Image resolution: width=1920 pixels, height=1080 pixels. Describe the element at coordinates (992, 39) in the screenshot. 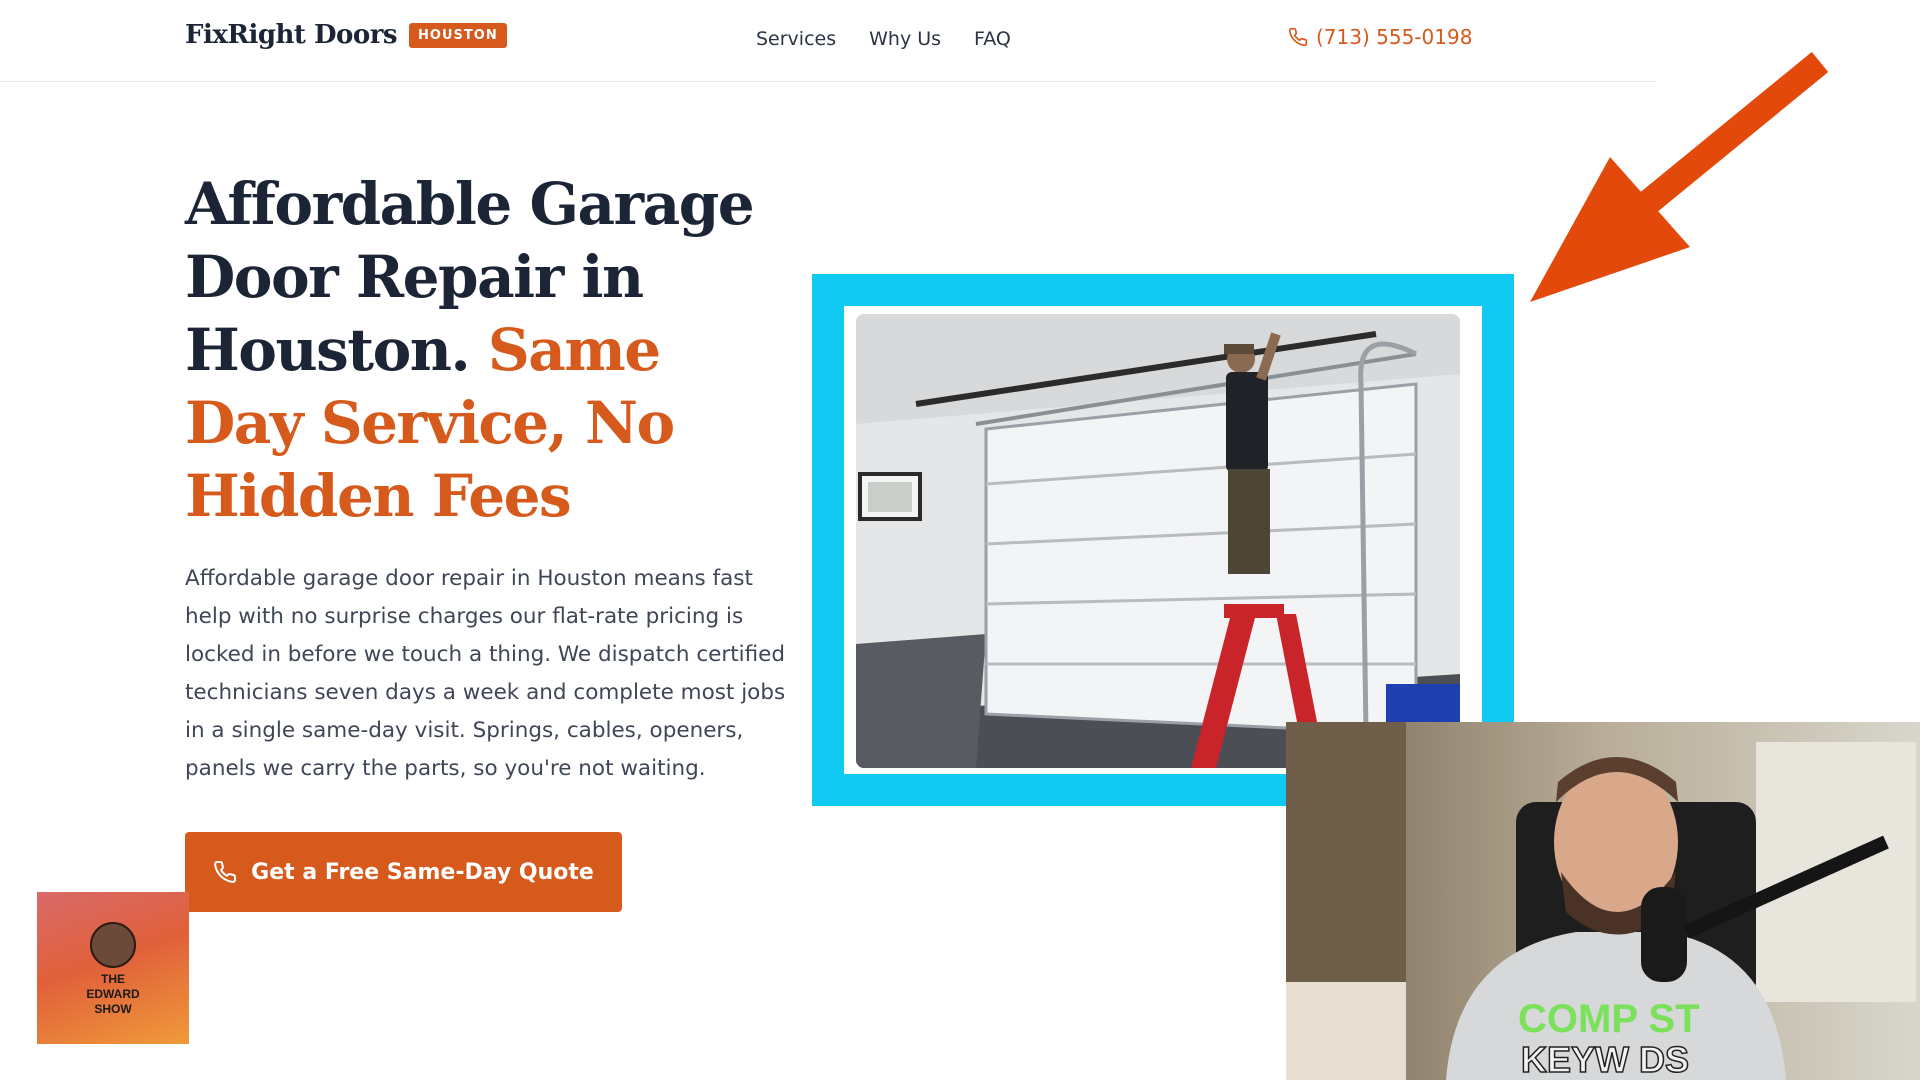

I see `nav-item-faq: FAQ` at that location.